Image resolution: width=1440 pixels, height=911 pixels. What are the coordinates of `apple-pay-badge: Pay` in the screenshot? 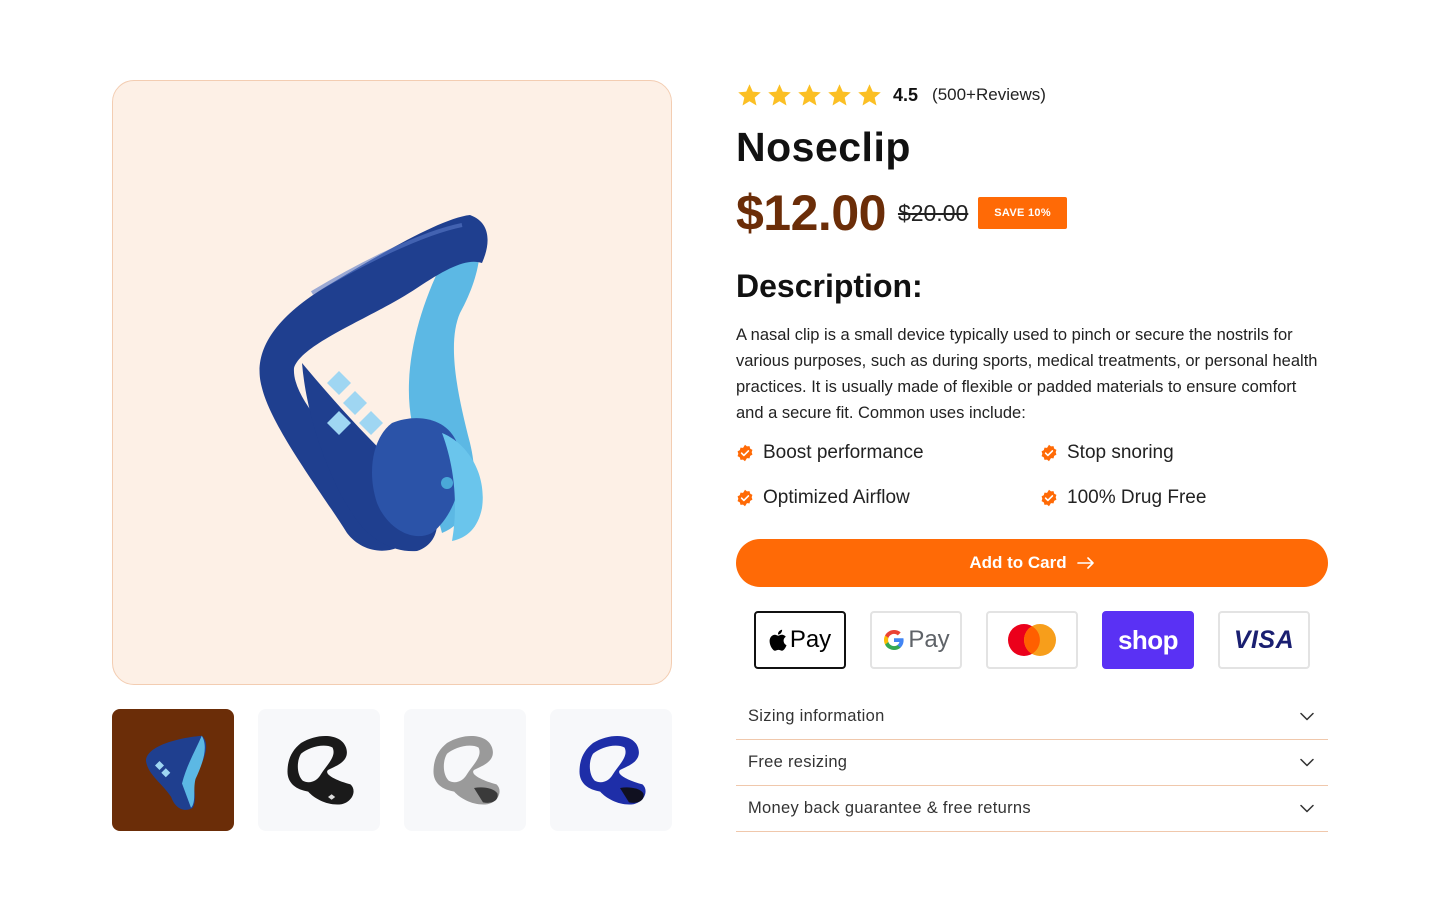 It's located at (800, 640).